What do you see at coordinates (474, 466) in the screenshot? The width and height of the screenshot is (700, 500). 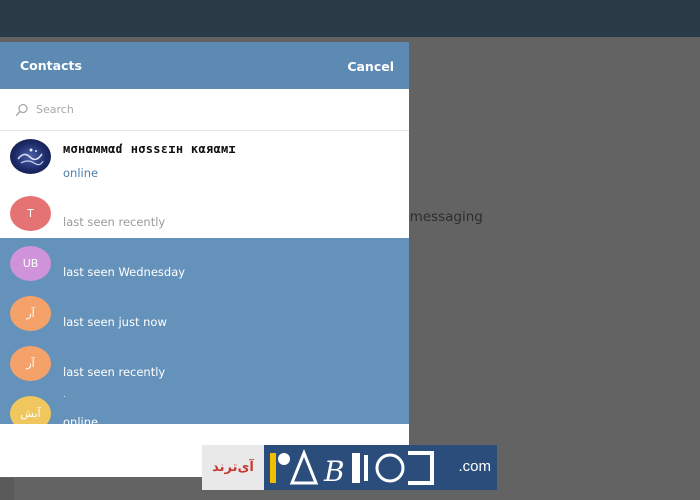 I see `watermark-domain: .com` at bounding box center [474, 466].